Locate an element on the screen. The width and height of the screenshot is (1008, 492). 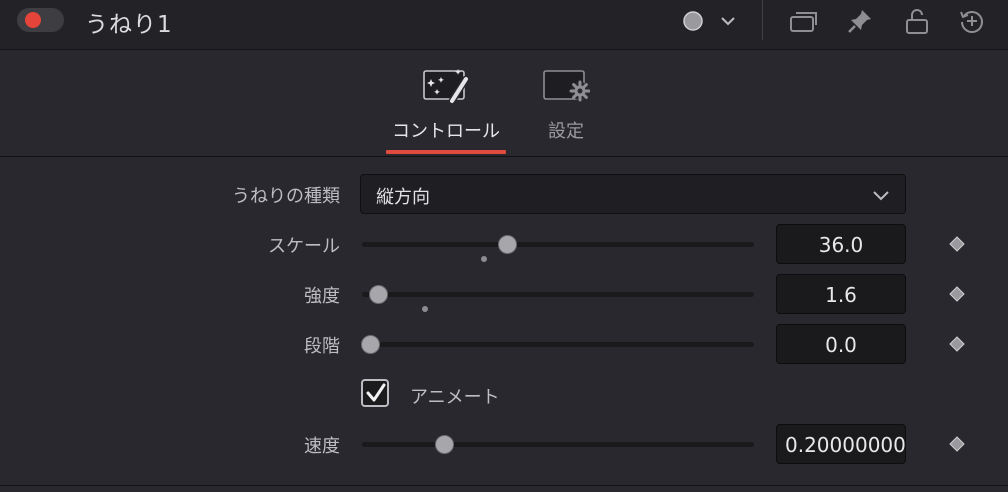
type-dropdown-value: 縦方向 is located at coordinates (403, 197).